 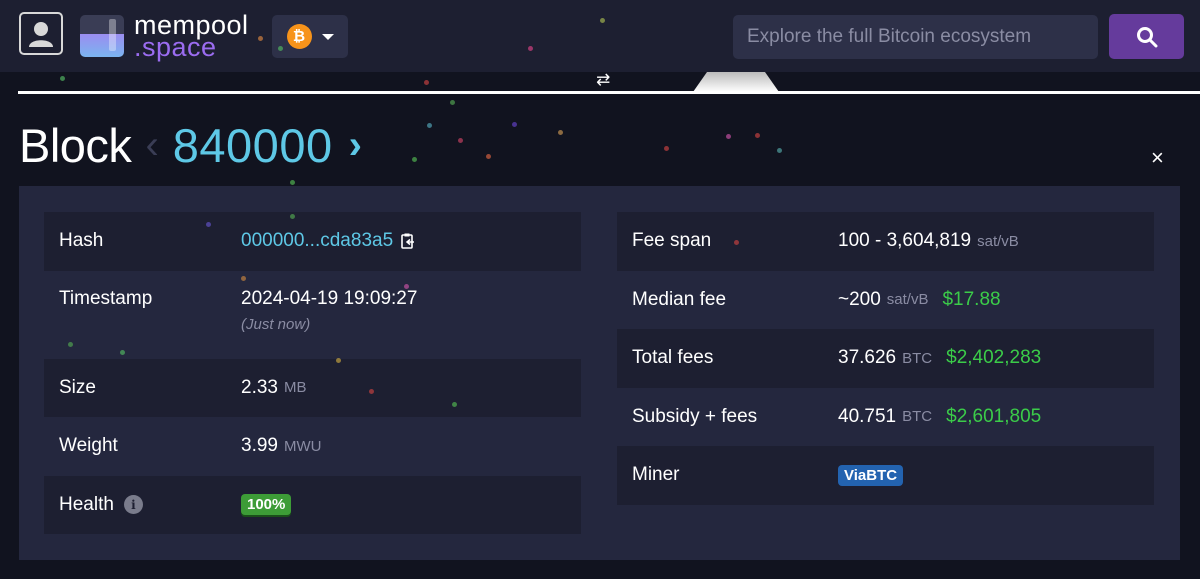 I want to click on timestamp-relative: (Just now), so click(x=276, y=324).